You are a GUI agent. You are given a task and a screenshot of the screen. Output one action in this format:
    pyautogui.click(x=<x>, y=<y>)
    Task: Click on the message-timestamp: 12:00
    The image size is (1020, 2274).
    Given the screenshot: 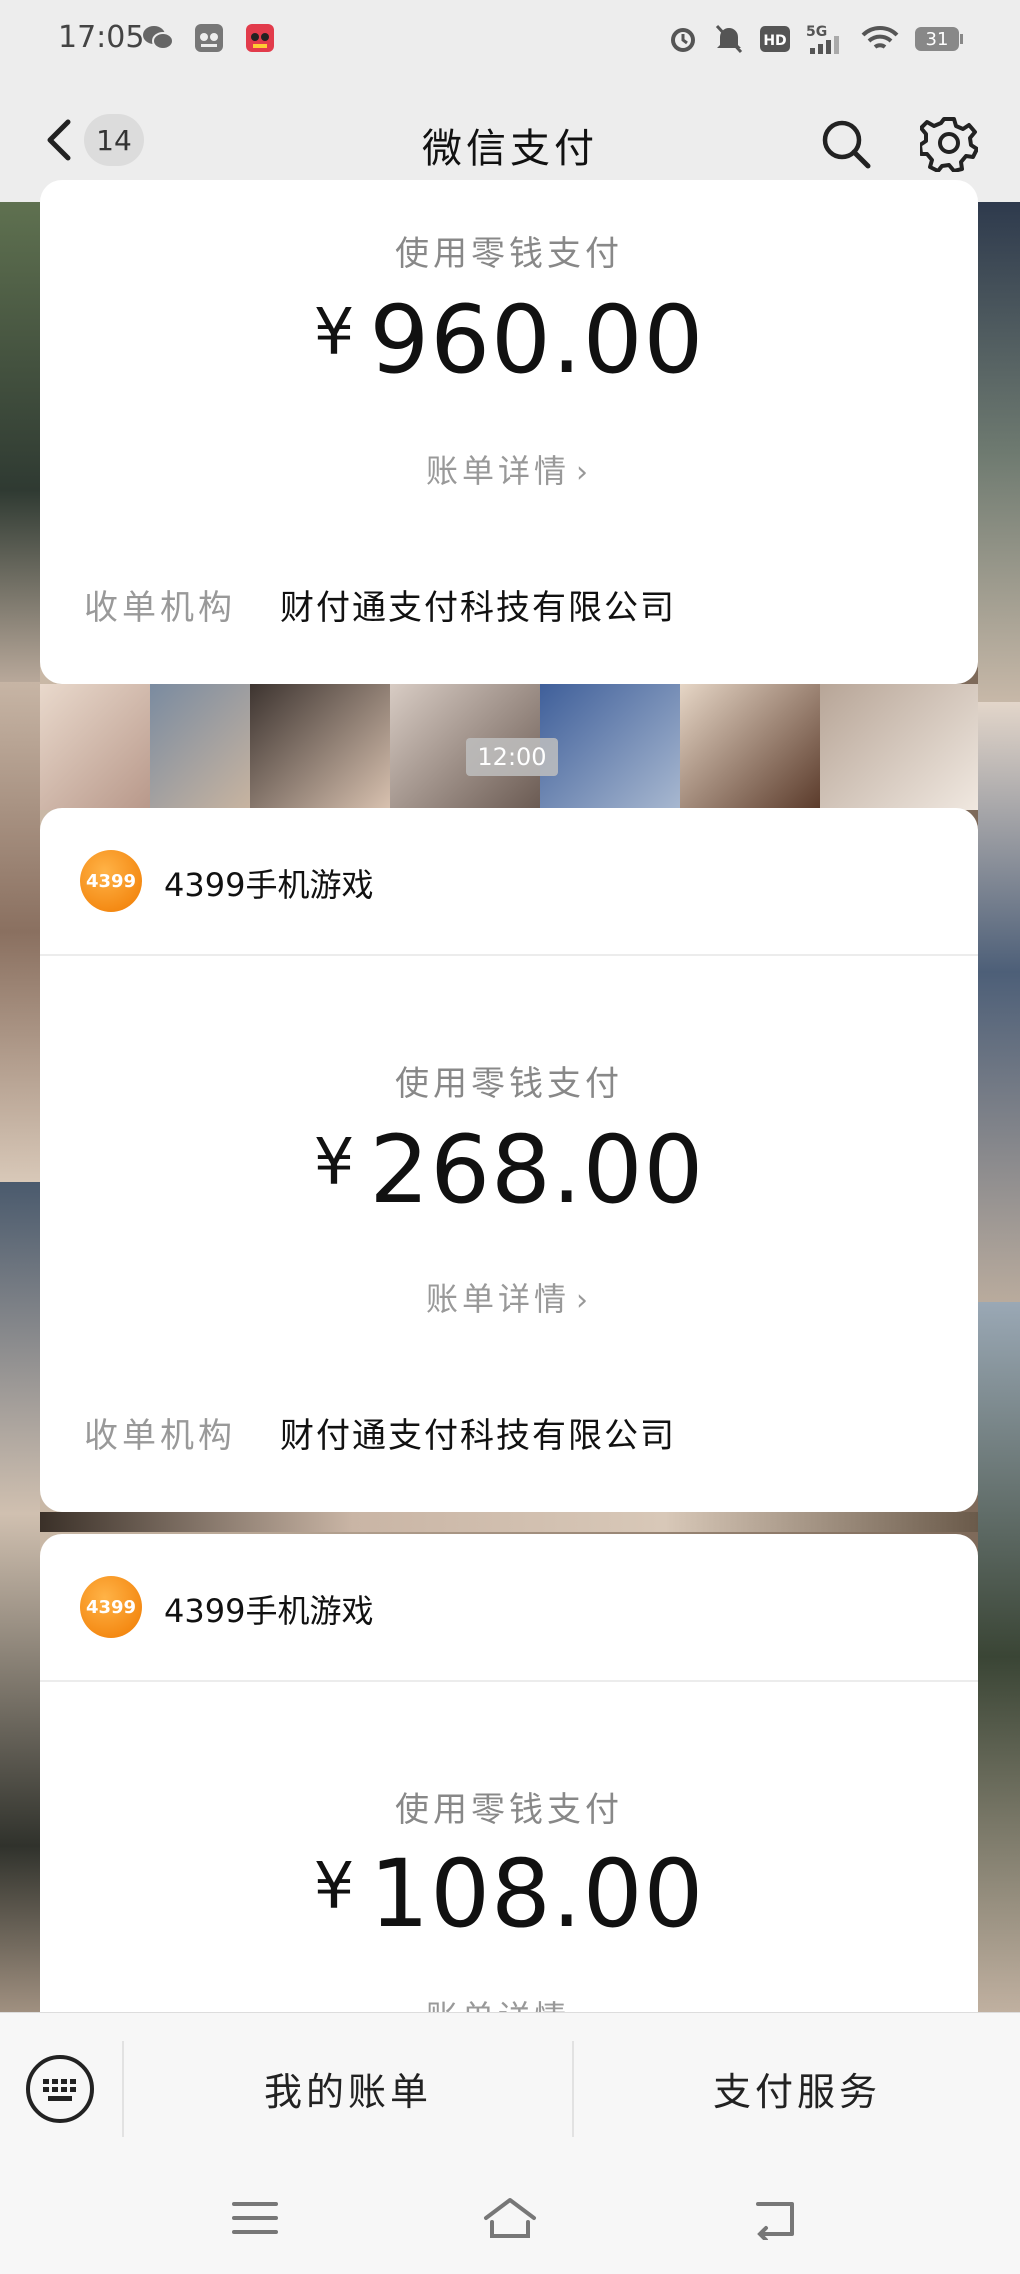 What is the action you would take?
    pyautogui.click(x=512, y=757)
    